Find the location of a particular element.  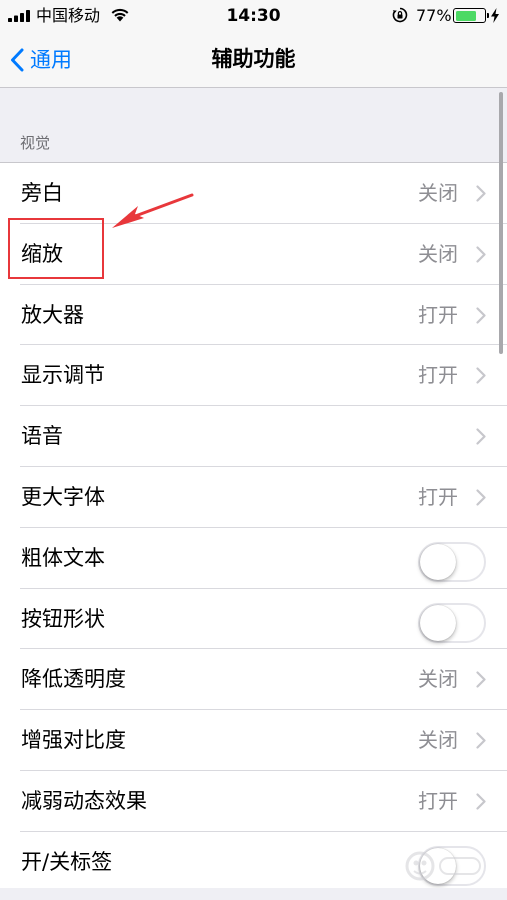

row-speech: 语音 is located at coordinates (253, 436).